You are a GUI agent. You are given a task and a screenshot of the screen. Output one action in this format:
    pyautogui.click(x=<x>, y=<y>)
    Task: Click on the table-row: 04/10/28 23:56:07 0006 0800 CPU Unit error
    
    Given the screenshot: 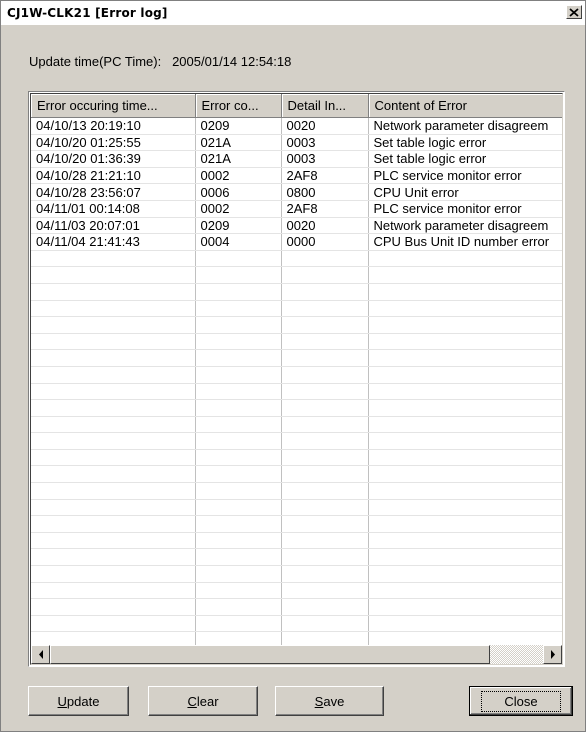 What is the action you would take?
    pyautogui.click(x=296, y=192)
    